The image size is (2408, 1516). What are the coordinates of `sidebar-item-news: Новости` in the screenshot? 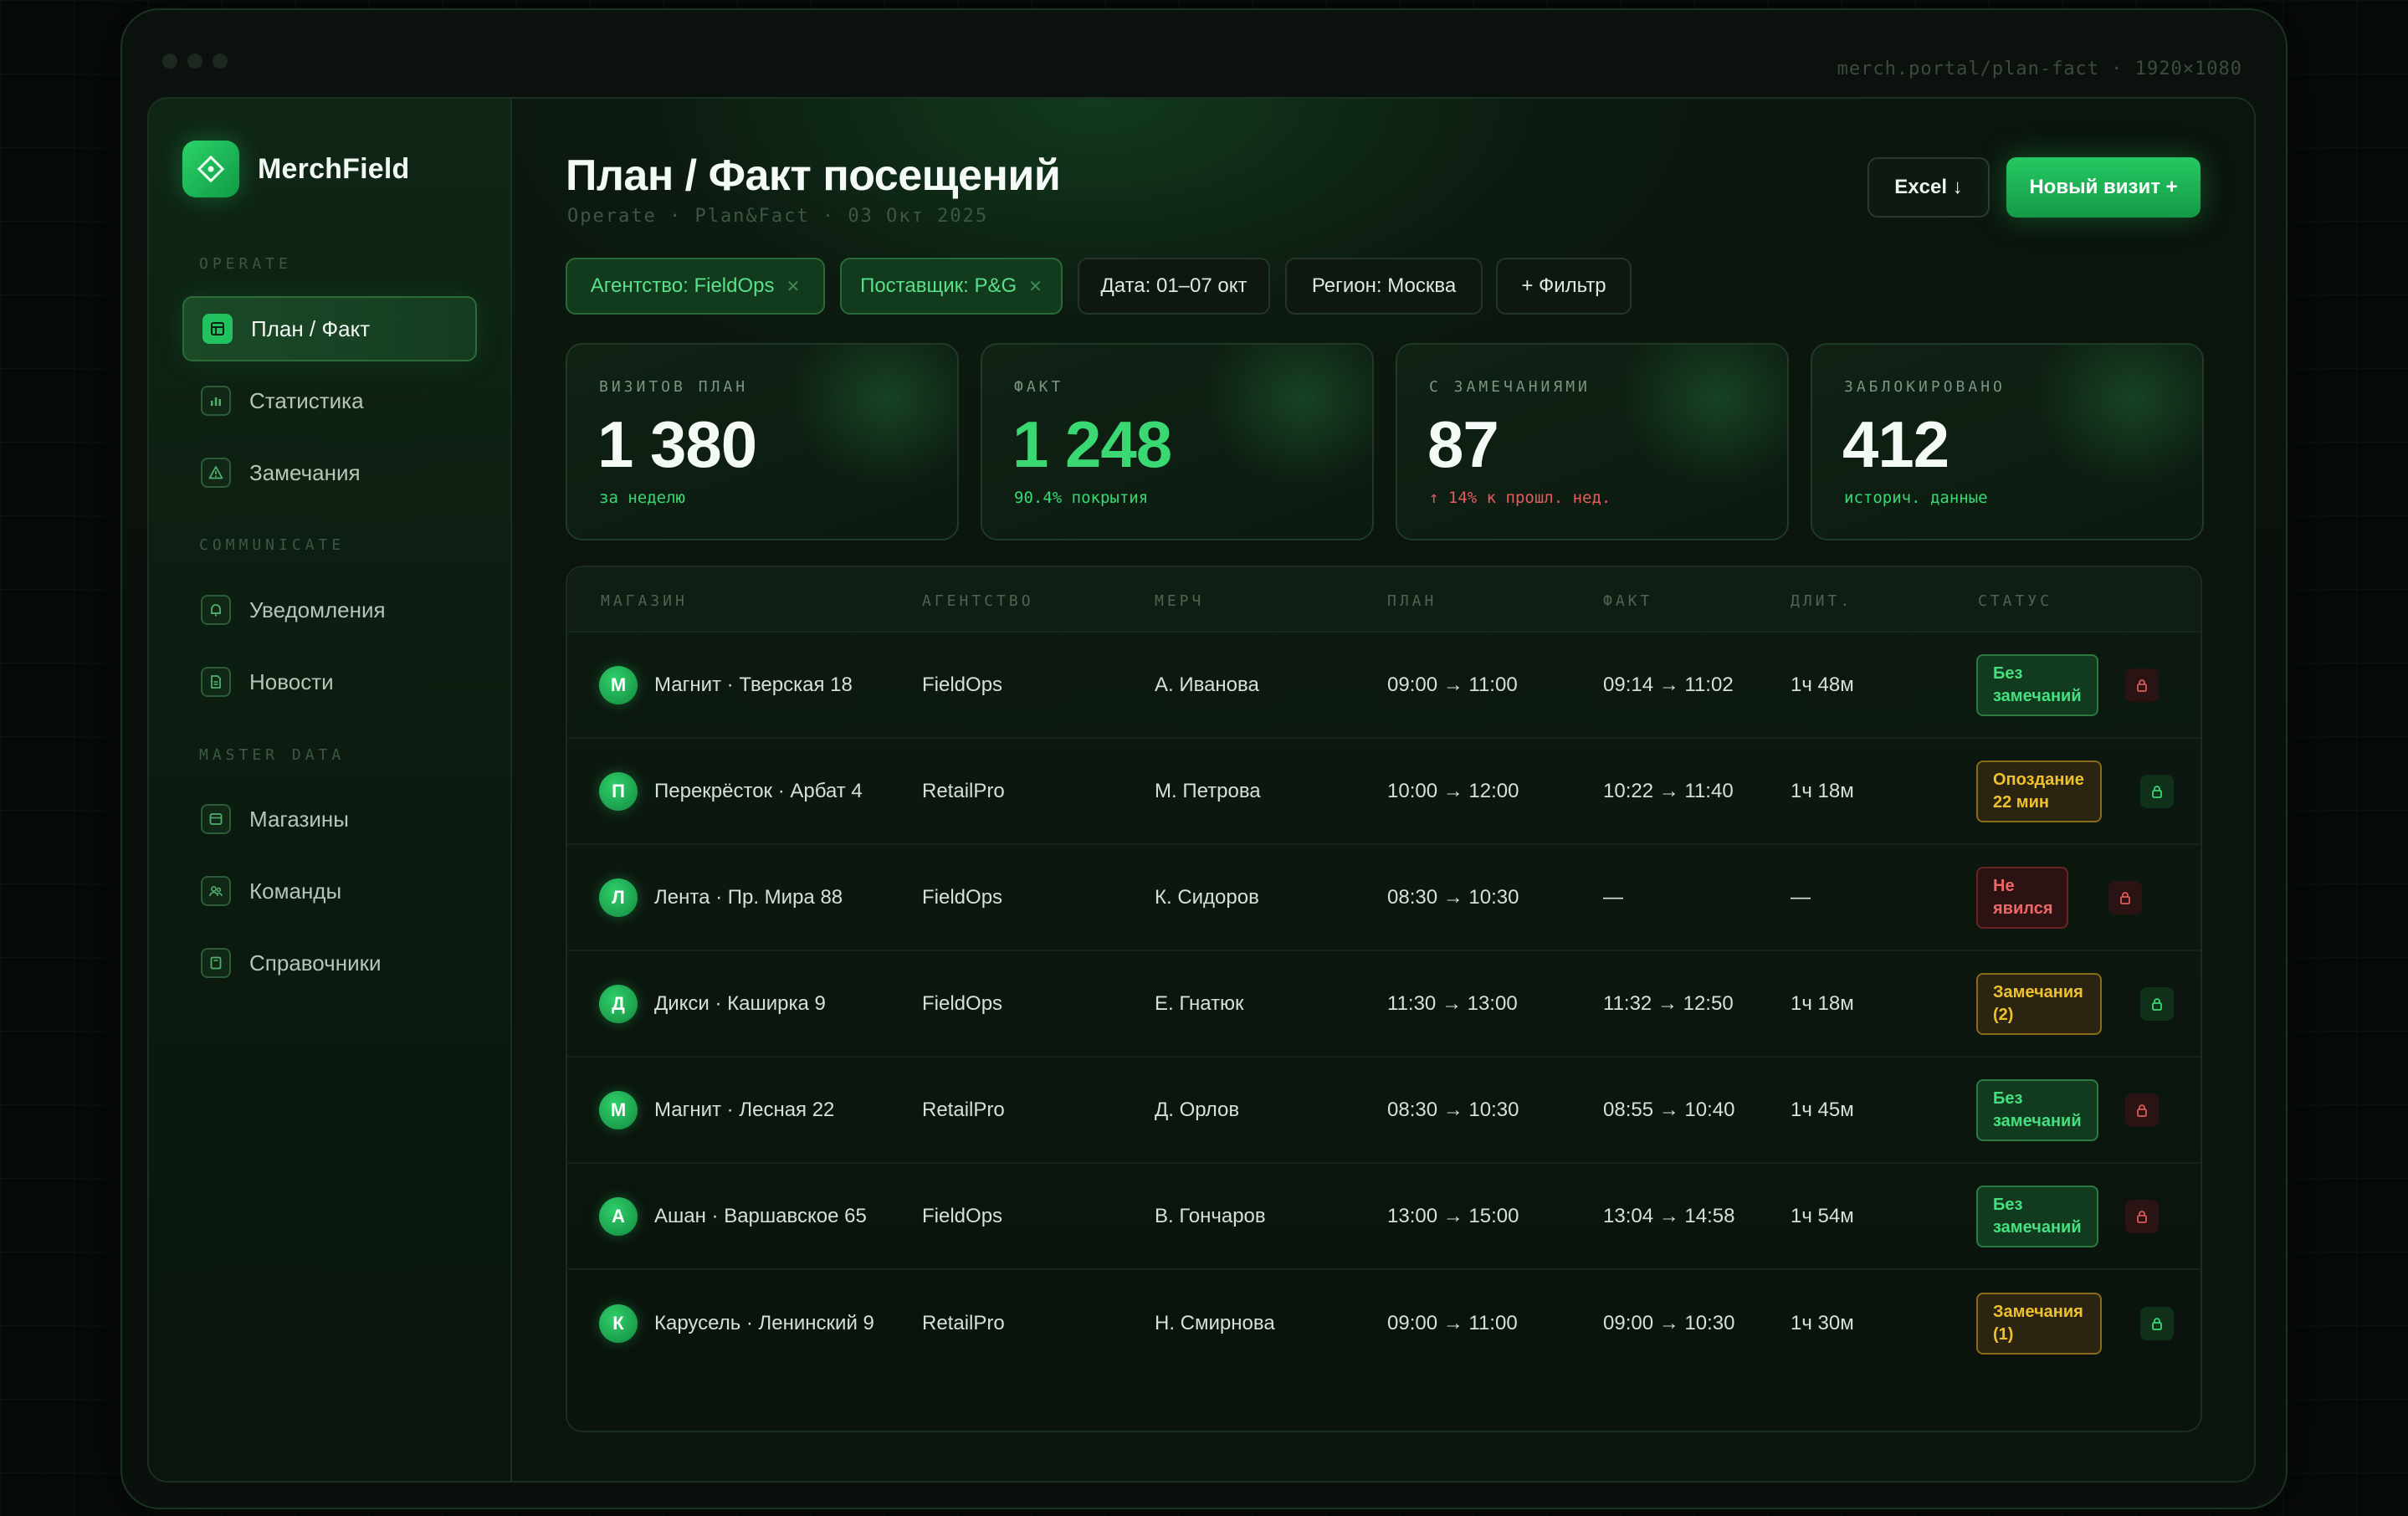 It's located at (329, 682).